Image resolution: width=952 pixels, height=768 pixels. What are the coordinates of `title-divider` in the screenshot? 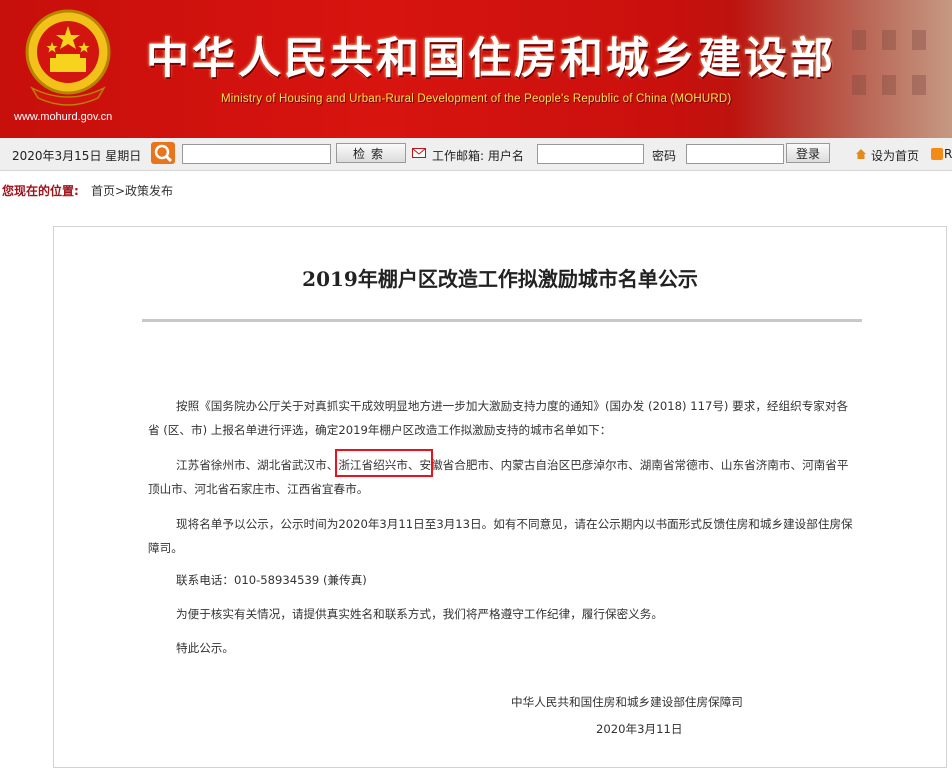 It's located at (502, 320).